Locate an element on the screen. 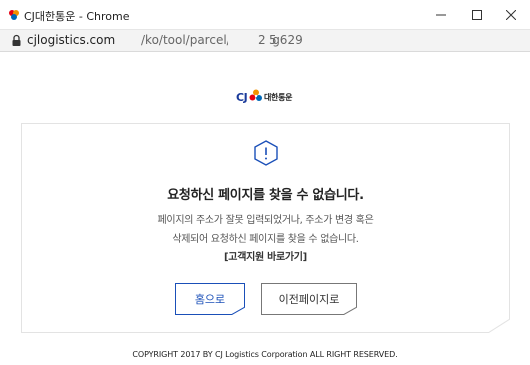 This screenshot has height=365, width=530. customer-support-link: [고객지원 바로가기] is located at coordinates (265, 255).